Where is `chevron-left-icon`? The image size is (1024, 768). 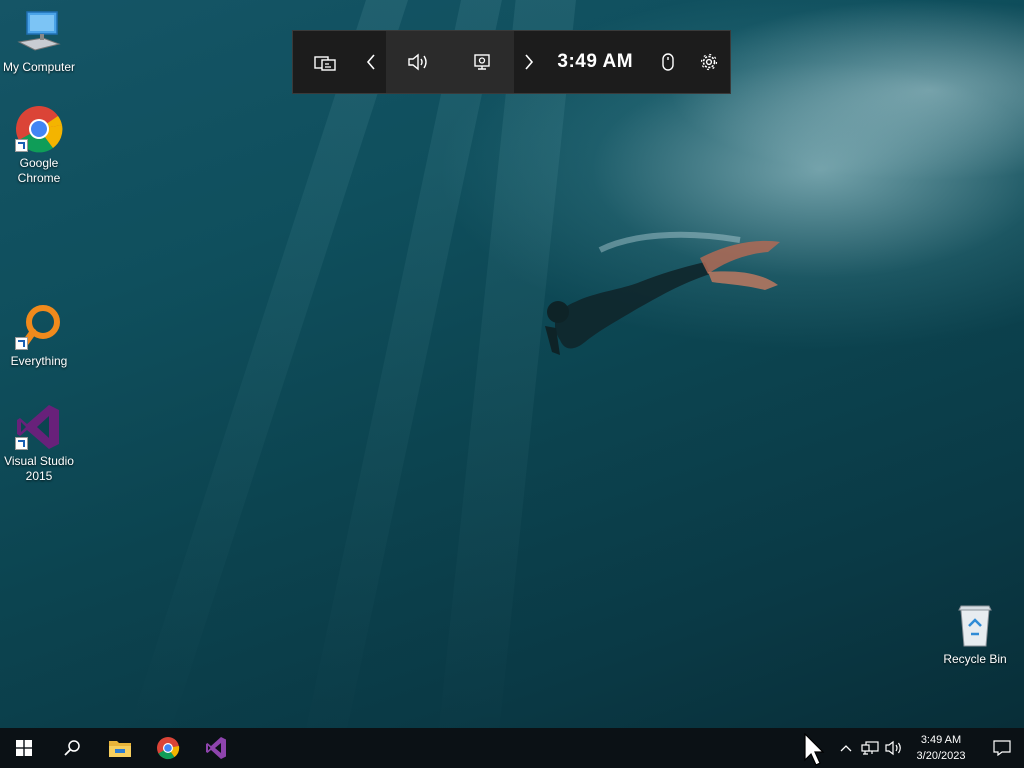 chevron-left-icon is located at coordinates (370, 62).